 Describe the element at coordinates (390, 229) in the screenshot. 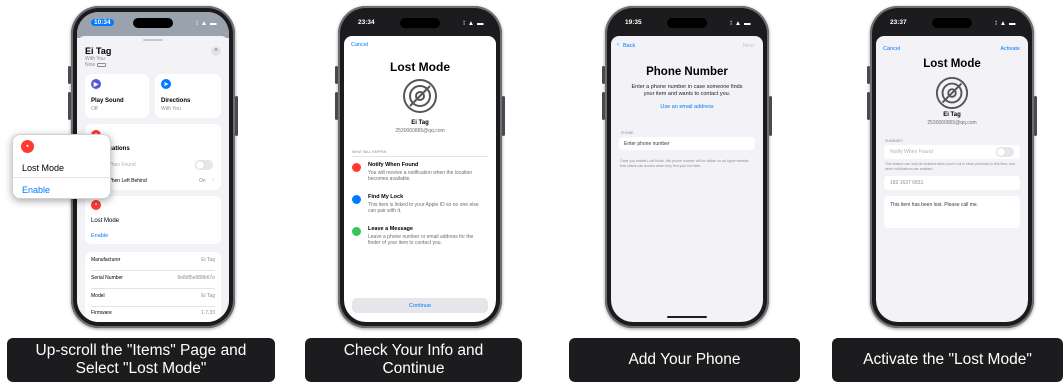

I see `feature-title: Leave a Message` at that location.